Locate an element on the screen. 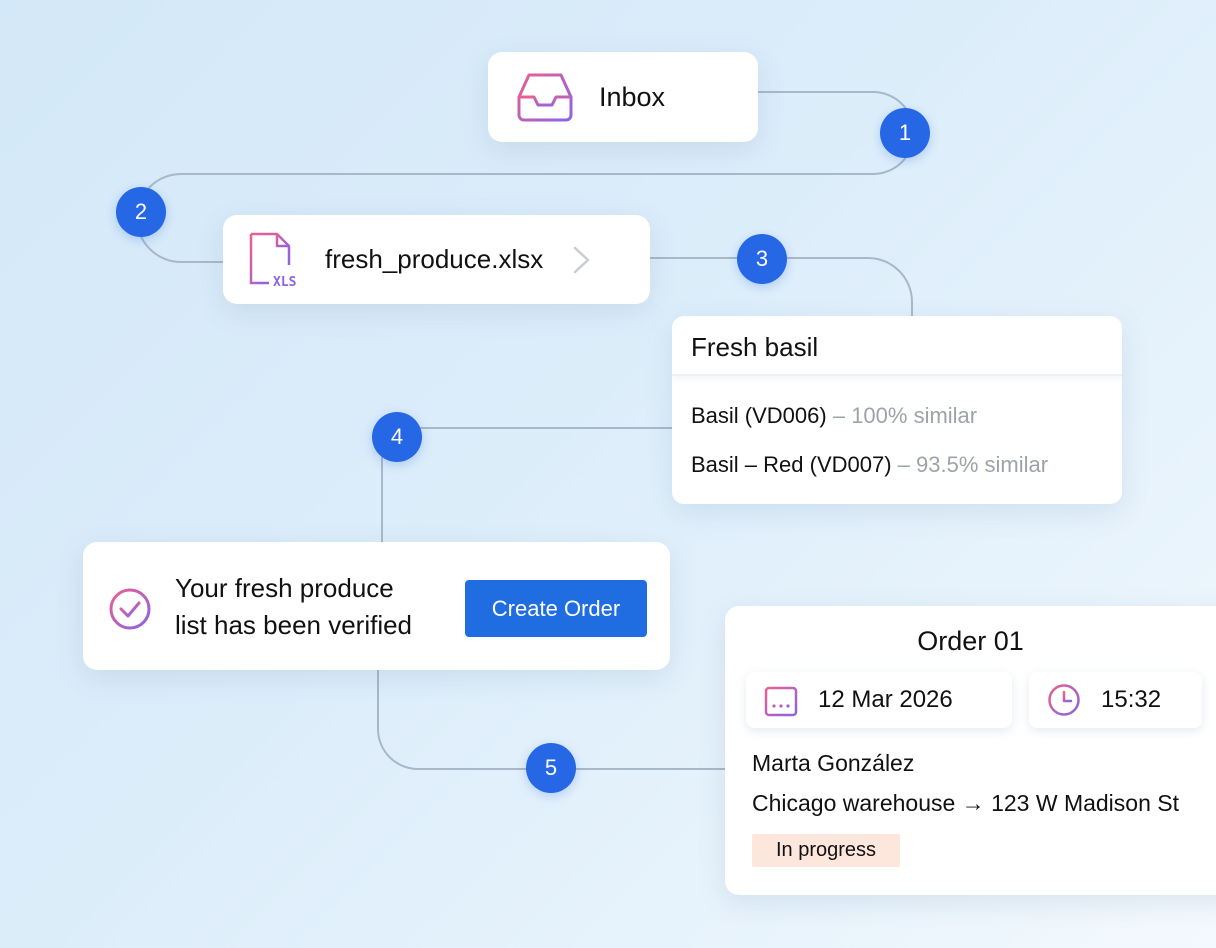 The width and height of the screenshot is (1216, 948). check-circle-icon is located at coordinates (130, 609).